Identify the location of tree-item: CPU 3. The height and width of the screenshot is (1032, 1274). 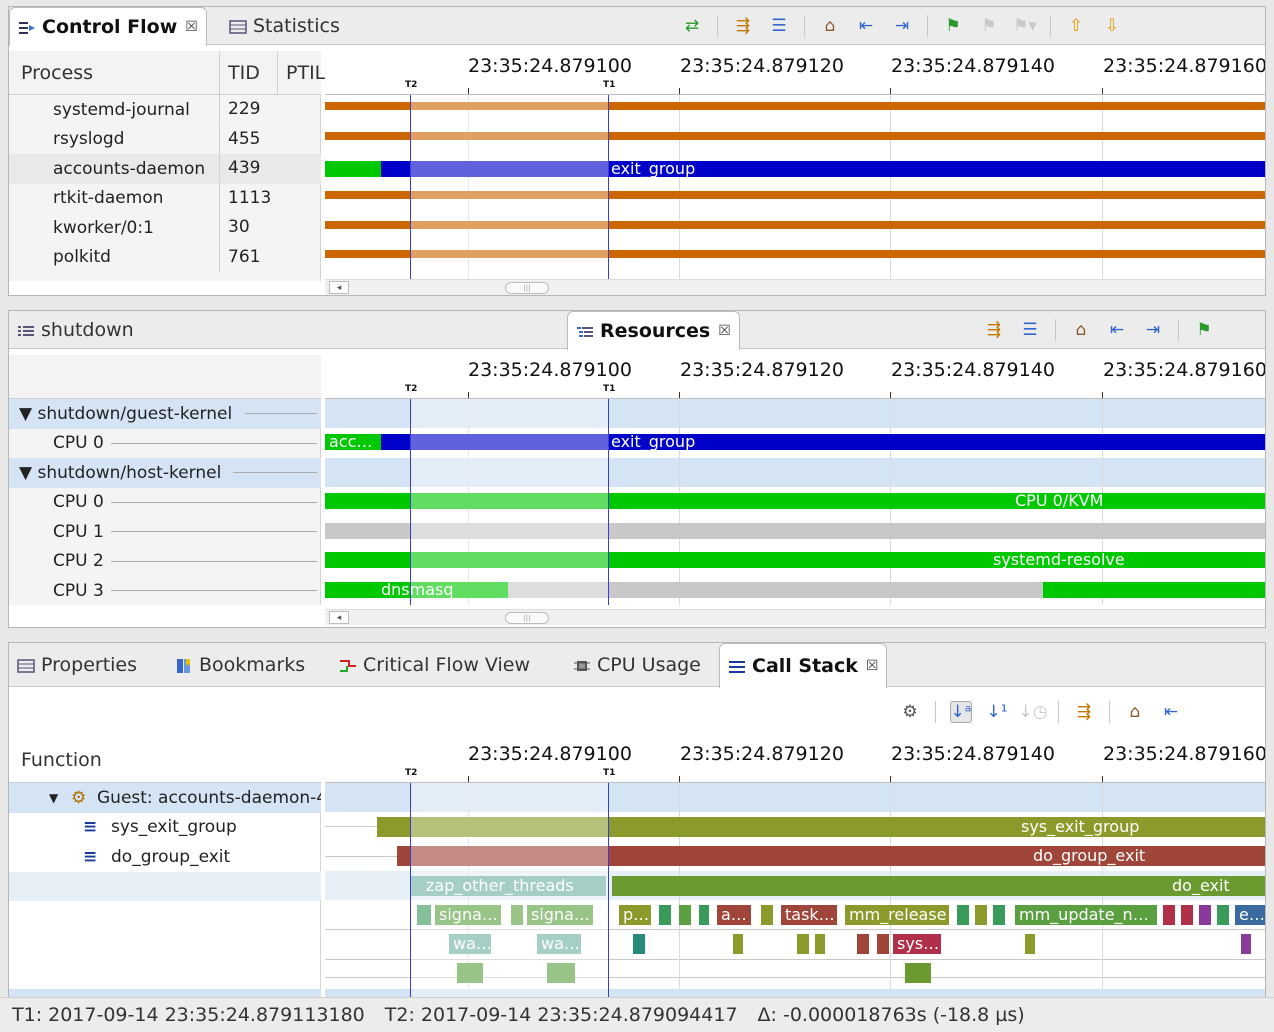
(165, 591).